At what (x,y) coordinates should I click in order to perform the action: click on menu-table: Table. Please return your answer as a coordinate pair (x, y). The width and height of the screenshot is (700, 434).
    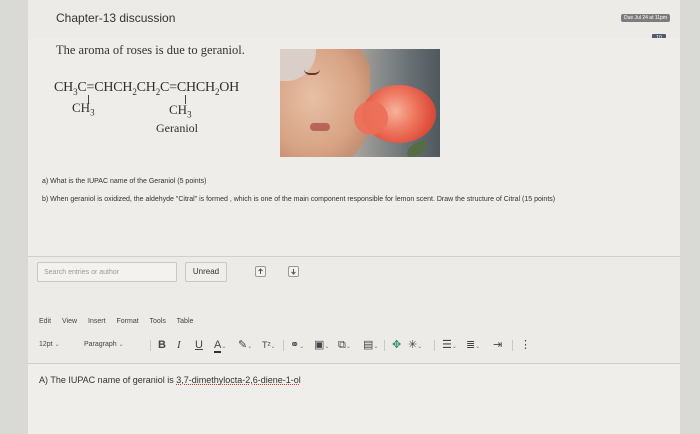
    Looking at the image, I should click on (185, 321).